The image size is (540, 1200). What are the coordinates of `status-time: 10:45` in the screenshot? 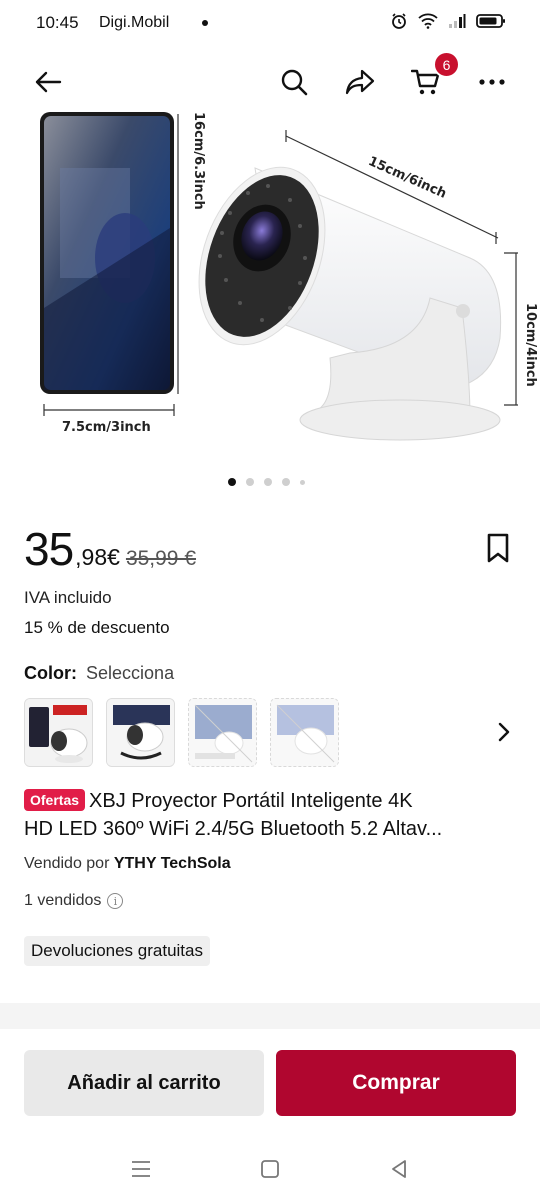 It's located at (57, 22).